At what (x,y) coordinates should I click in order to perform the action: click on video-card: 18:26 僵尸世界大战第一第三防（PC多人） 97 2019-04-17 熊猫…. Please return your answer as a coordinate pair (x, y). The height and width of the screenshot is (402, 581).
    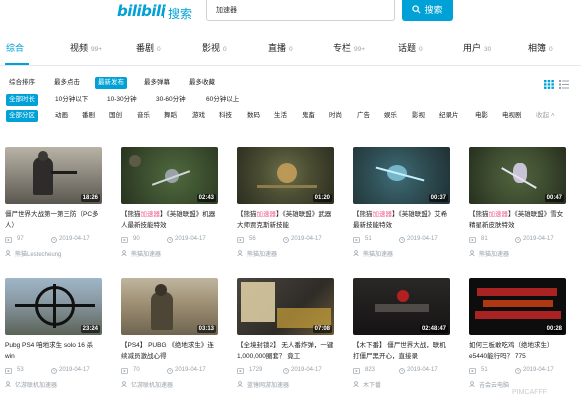
    Looking at the image, I should click on (53, 216).